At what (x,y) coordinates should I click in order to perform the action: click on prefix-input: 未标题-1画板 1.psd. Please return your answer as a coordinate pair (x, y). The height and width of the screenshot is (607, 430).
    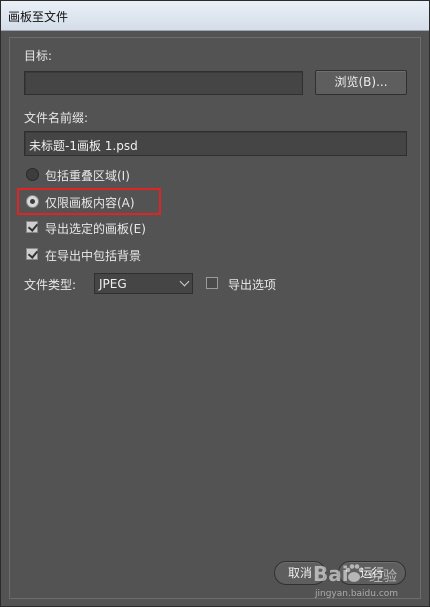
    Looking at the image, I should click on (215, 143).